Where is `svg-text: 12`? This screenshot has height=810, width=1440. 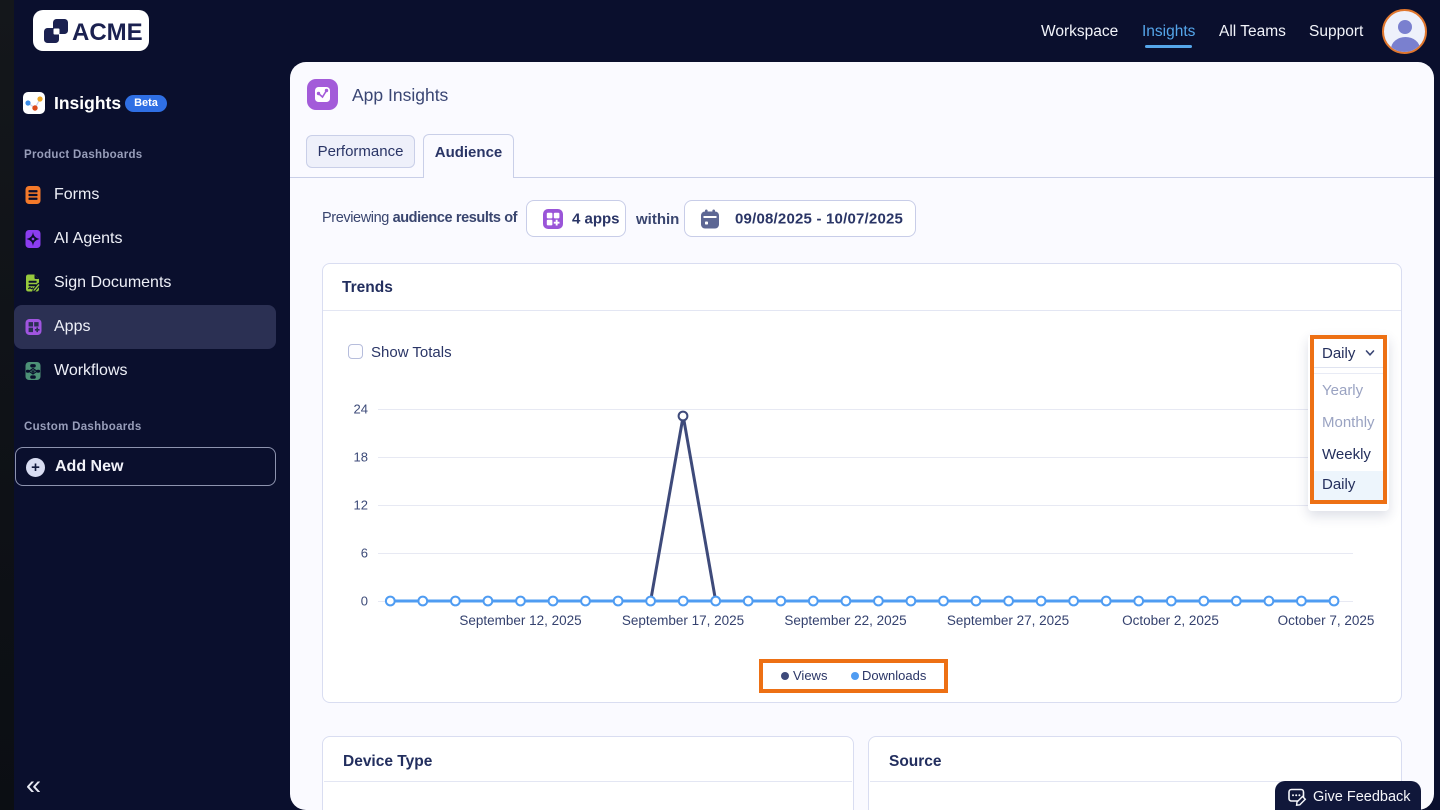 svg-text: 12 is located at coordinates (361, 505).